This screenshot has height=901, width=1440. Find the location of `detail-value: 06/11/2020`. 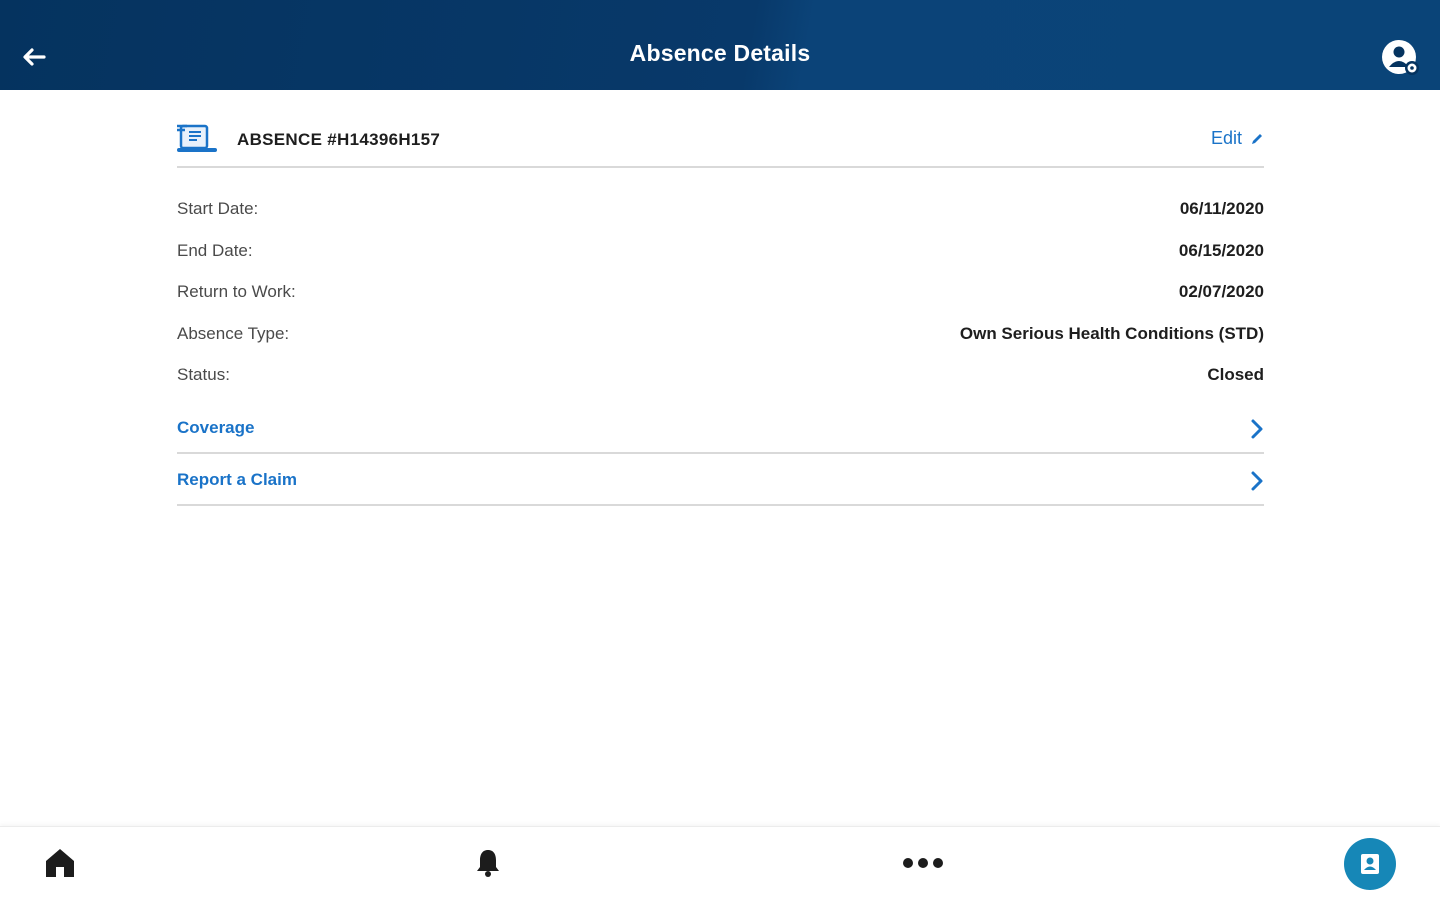

detail-value: 06/11/2020 is located at coordinates (1221, 208).